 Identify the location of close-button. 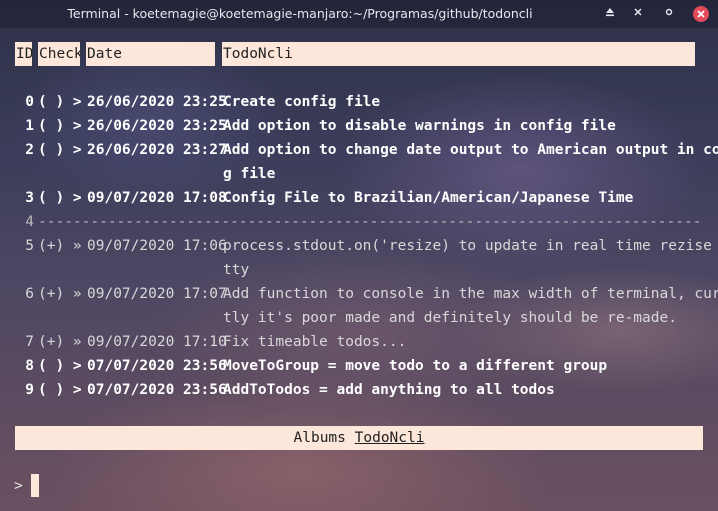
(701, 14).